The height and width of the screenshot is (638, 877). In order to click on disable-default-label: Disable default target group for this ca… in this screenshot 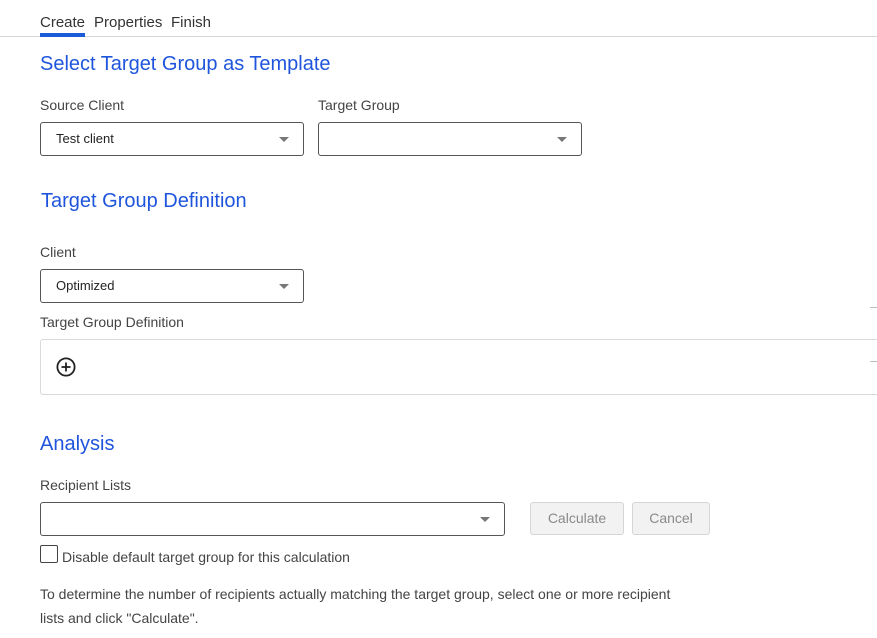, I will do `click(206, 557)`.